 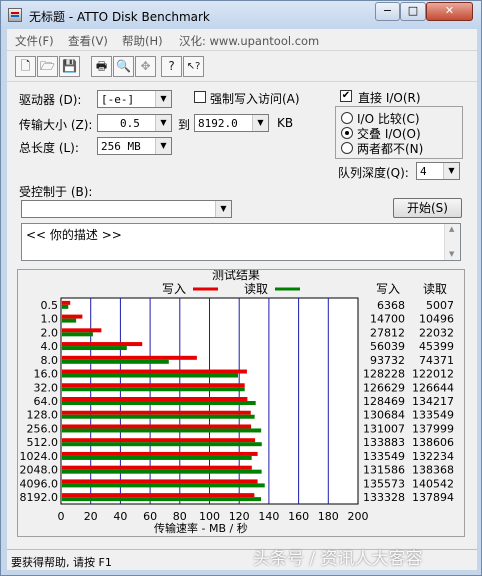 I want to click on print-icon: 🖶, so click(x=101, y=66).